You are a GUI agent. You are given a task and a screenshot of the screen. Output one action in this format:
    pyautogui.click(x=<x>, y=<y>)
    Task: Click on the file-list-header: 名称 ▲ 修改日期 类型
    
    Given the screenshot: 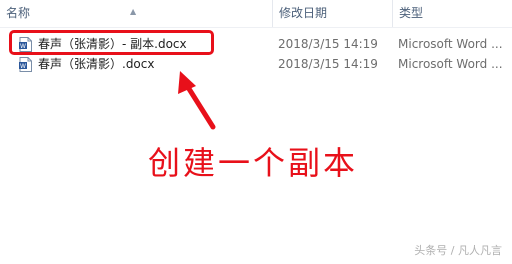 What is the action you would take?
    pyautogui.click(x=256, y=14)
    